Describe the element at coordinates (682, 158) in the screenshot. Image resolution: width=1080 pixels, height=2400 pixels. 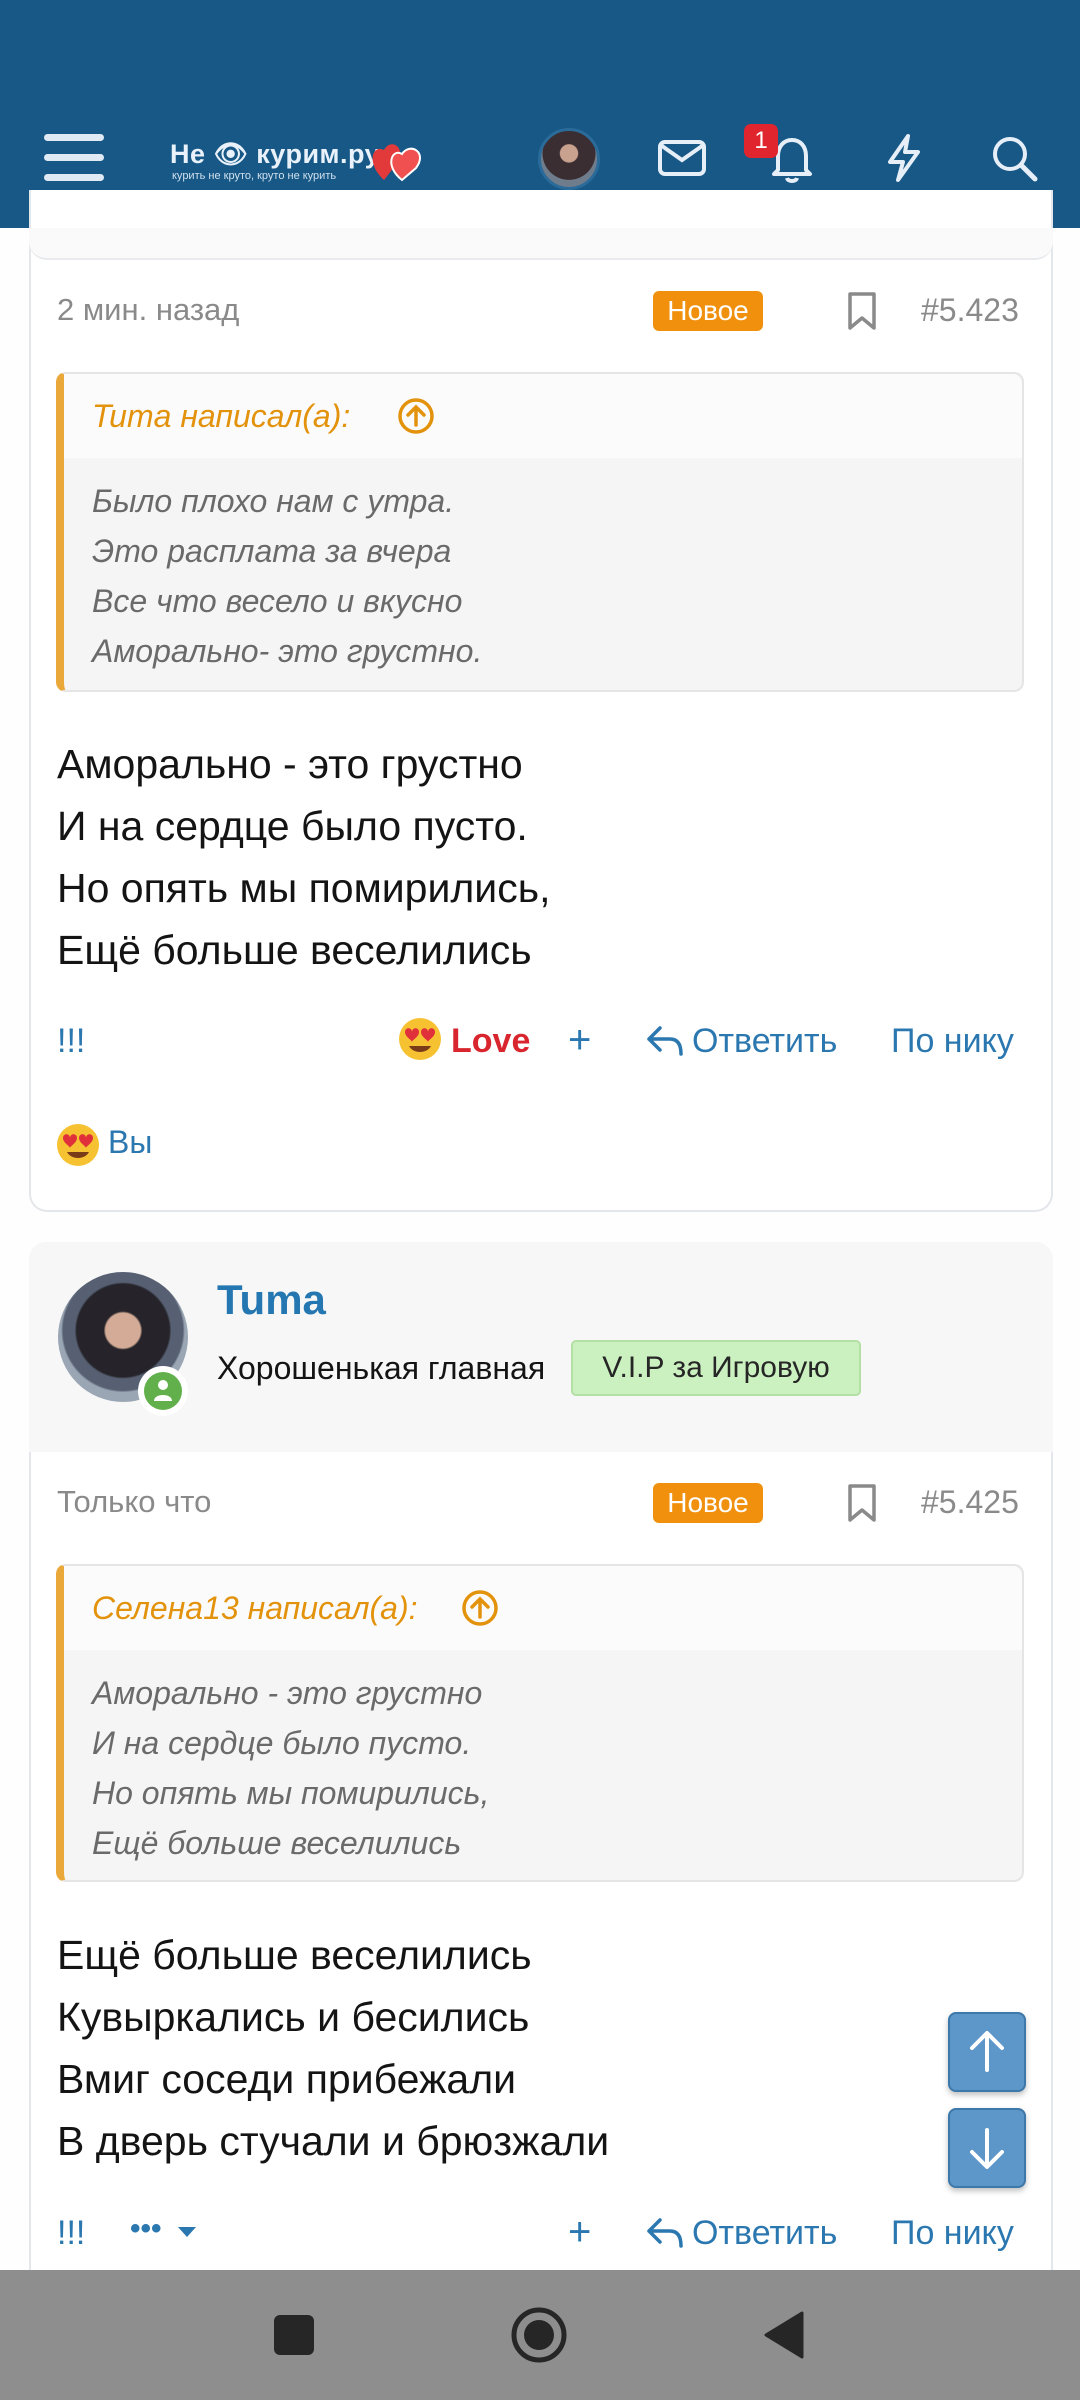
I see `mail-icon` at that location.